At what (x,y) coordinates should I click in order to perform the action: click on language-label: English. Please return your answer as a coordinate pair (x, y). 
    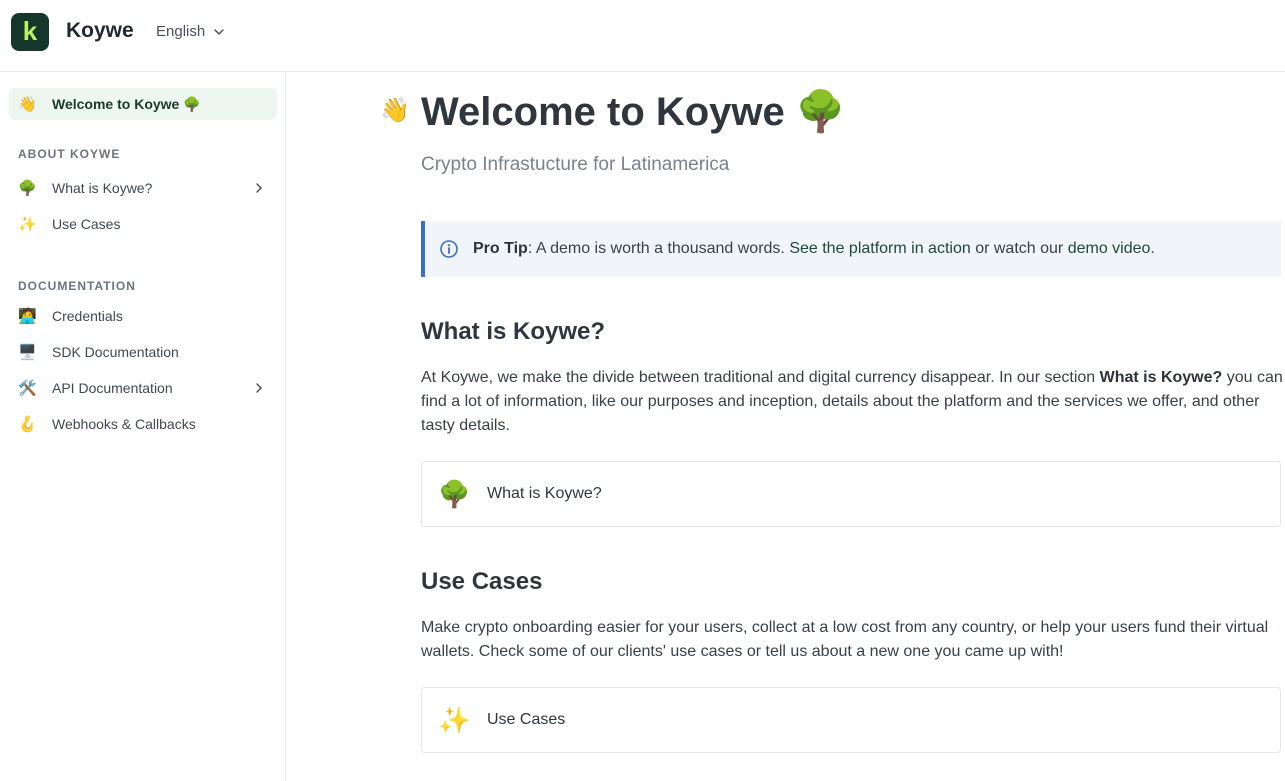
    Looking at the image, I should click on (181, 31).